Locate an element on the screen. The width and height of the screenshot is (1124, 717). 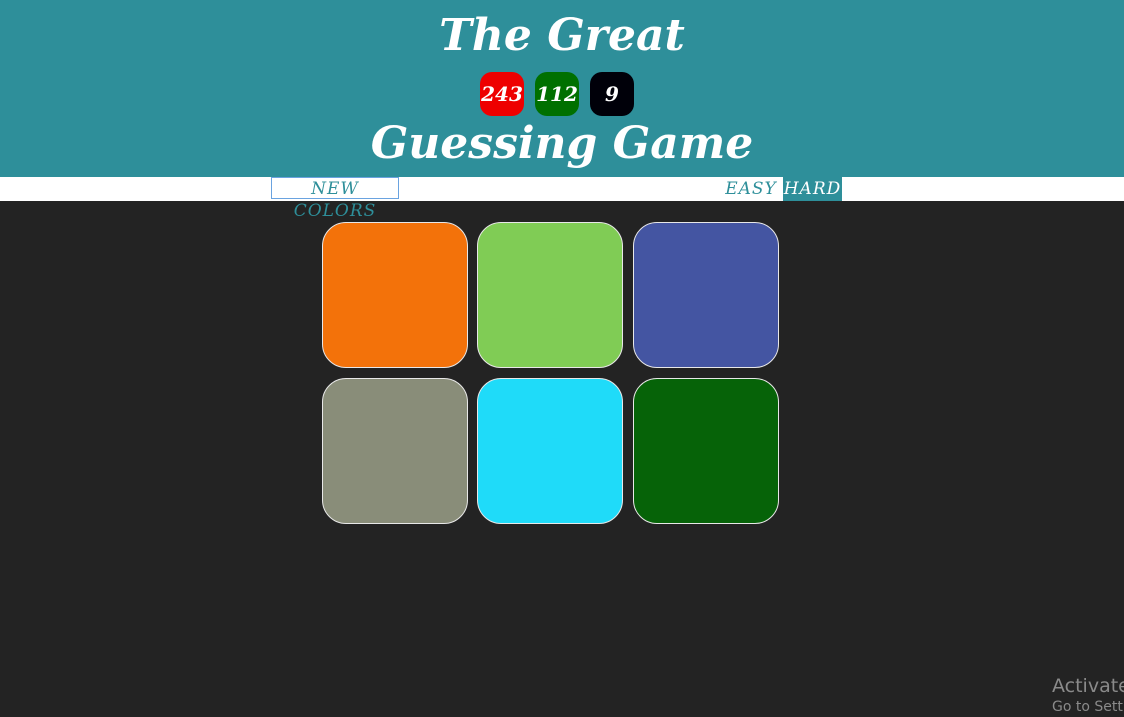
windows-activation-watermark: Activate Go to Setti is located at coordinates (1088, 695).